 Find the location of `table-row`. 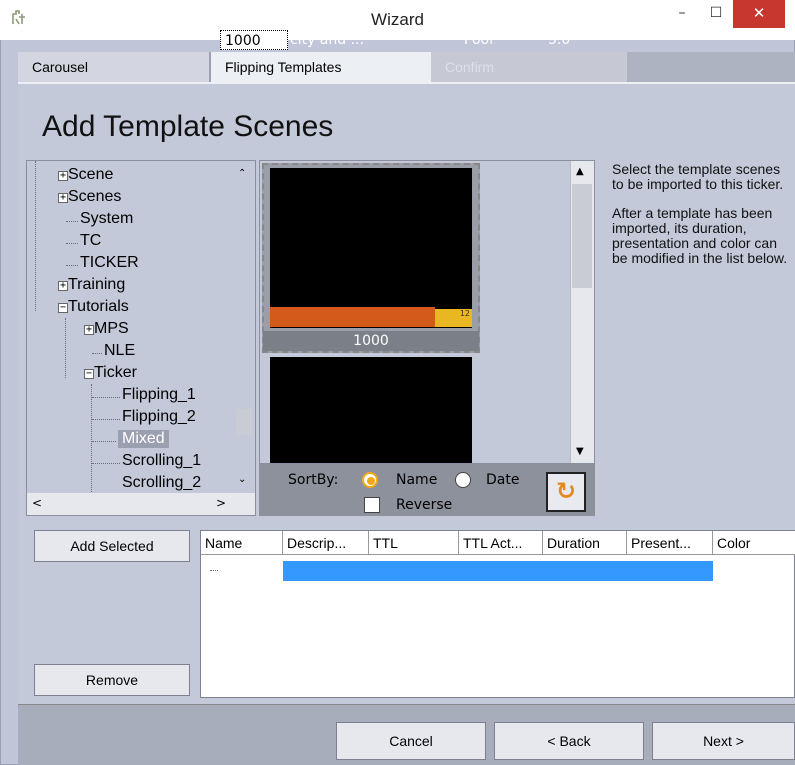

table-row is located at coordinates (498, 571).